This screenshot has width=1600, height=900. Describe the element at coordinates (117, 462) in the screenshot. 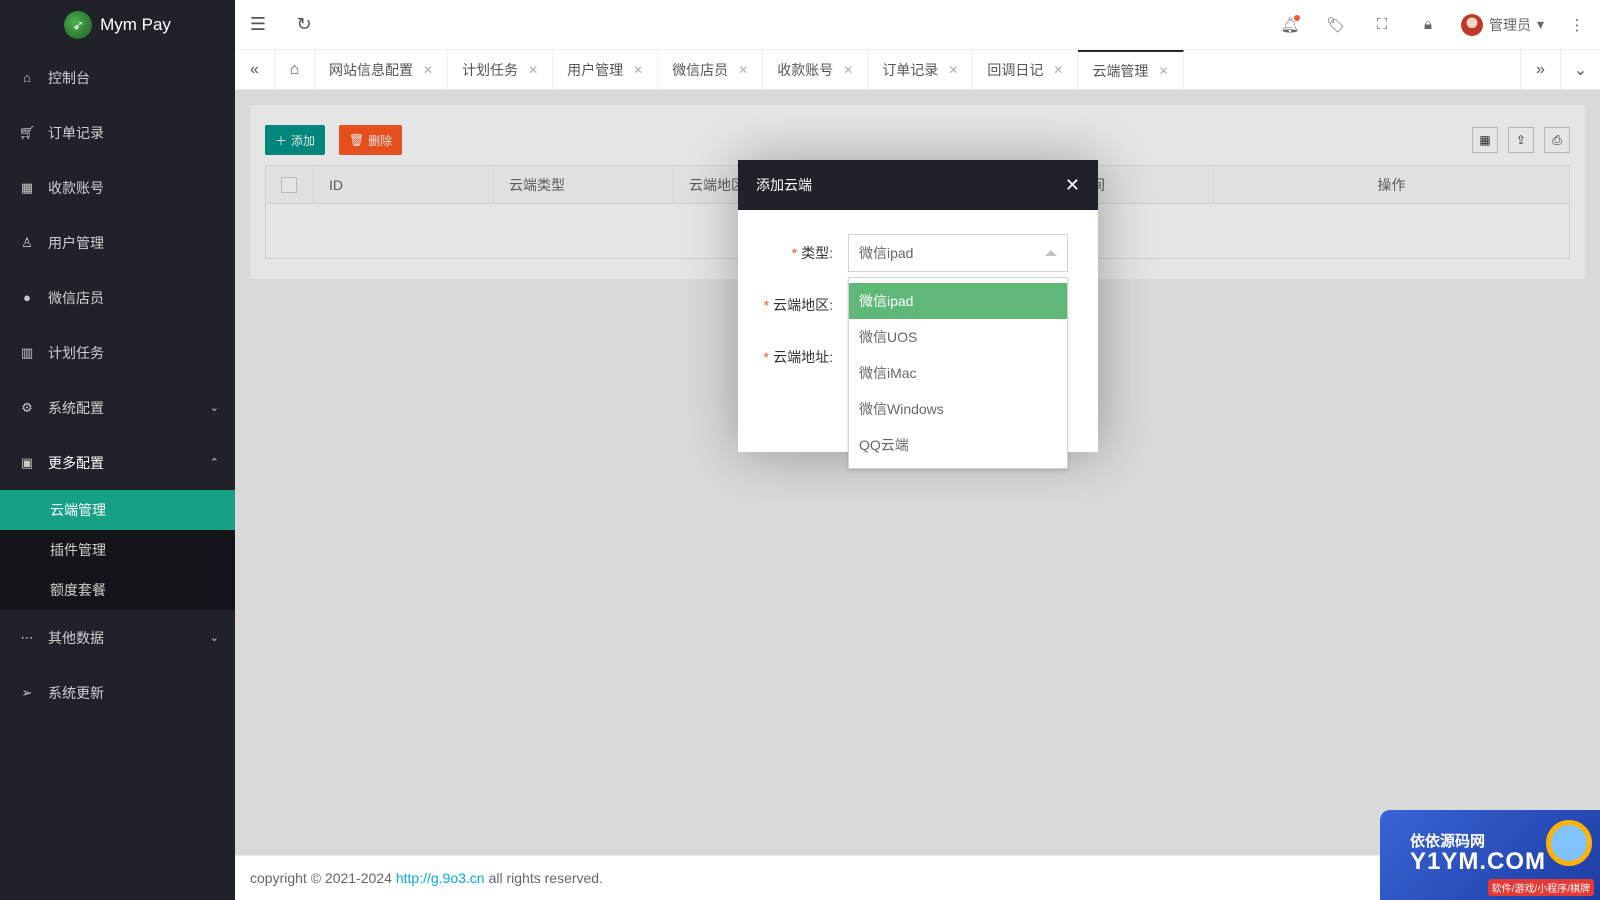

I see `sidebar-item-more-config: ▣ 更多配置 ⌃` at that location.